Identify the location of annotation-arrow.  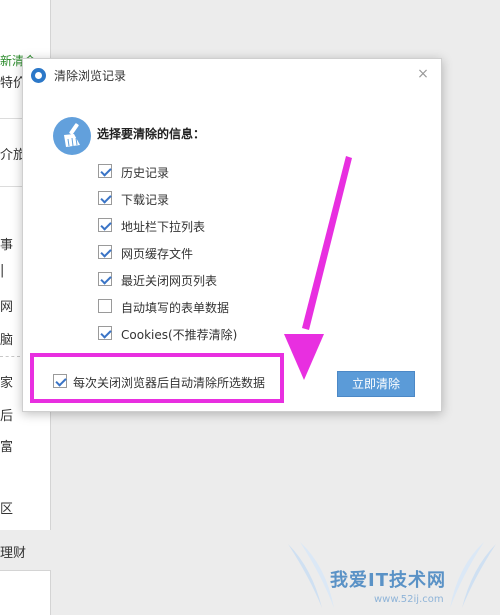
(318, 268).